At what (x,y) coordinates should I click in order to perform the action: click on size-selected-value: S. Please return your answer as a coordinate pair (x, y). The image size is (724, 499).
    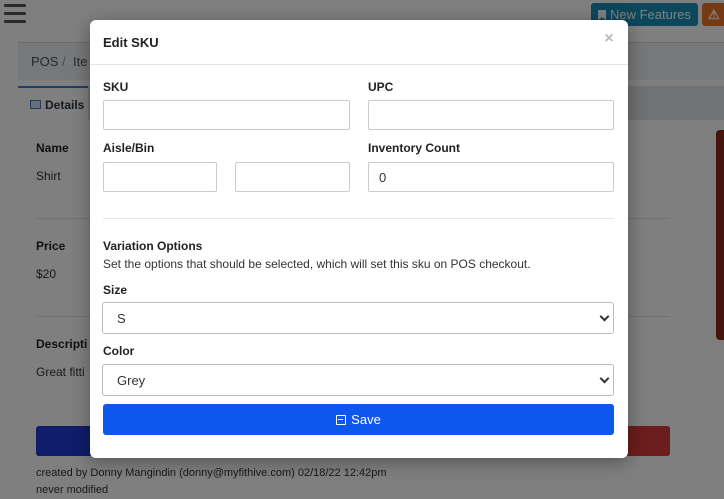
    Looking at the image, I should click on (121, 318).